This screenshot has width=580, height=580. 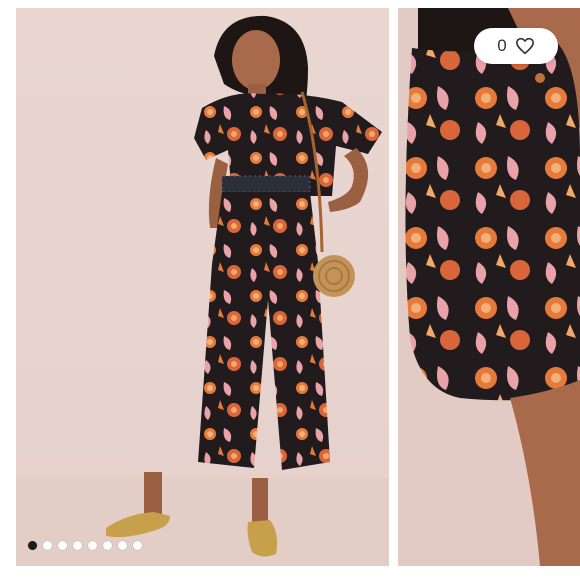 I want to click on carousel-dots, so click(x=85, y=545).